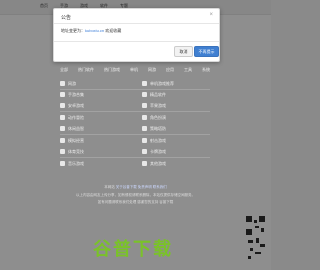 Image resolution: width=320 pixels, height=270 pixels. I want to click on list-item: 模拟经营, so click(72, 140).